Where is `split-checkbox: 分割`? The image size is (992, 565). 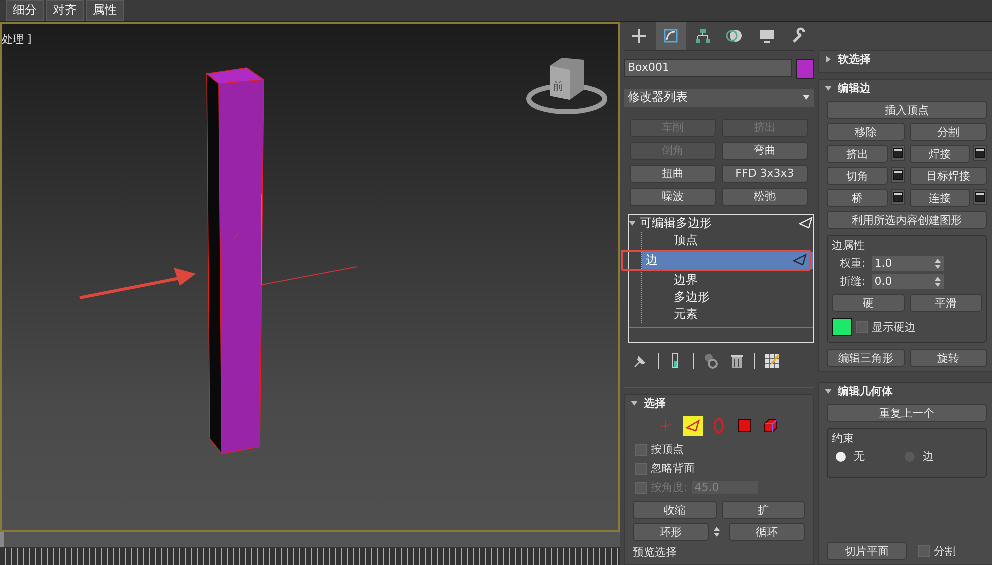 split-checkbox: 分割 is located at coordinates (937, 551).